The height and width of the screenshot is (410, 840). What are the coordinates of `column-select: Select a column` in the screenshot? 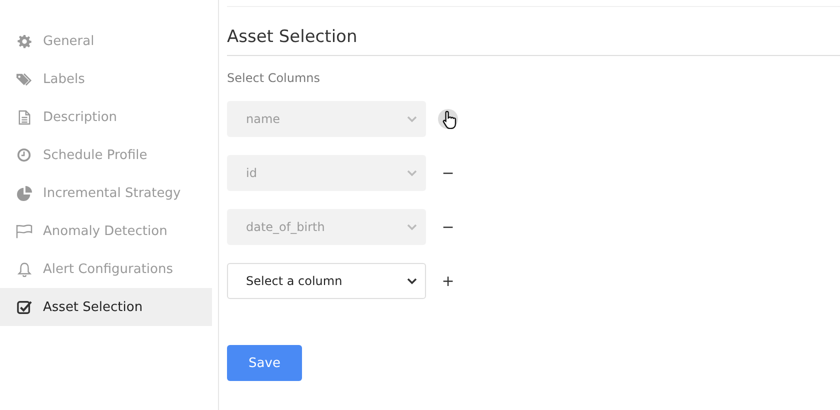 It's located at (326, 281).